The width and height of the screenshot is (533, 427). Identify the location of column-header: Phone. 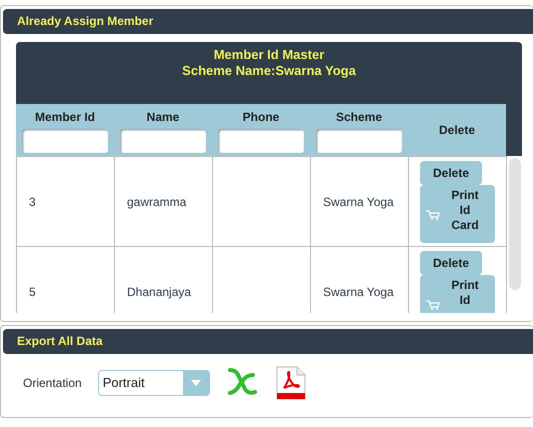
(261, 117).